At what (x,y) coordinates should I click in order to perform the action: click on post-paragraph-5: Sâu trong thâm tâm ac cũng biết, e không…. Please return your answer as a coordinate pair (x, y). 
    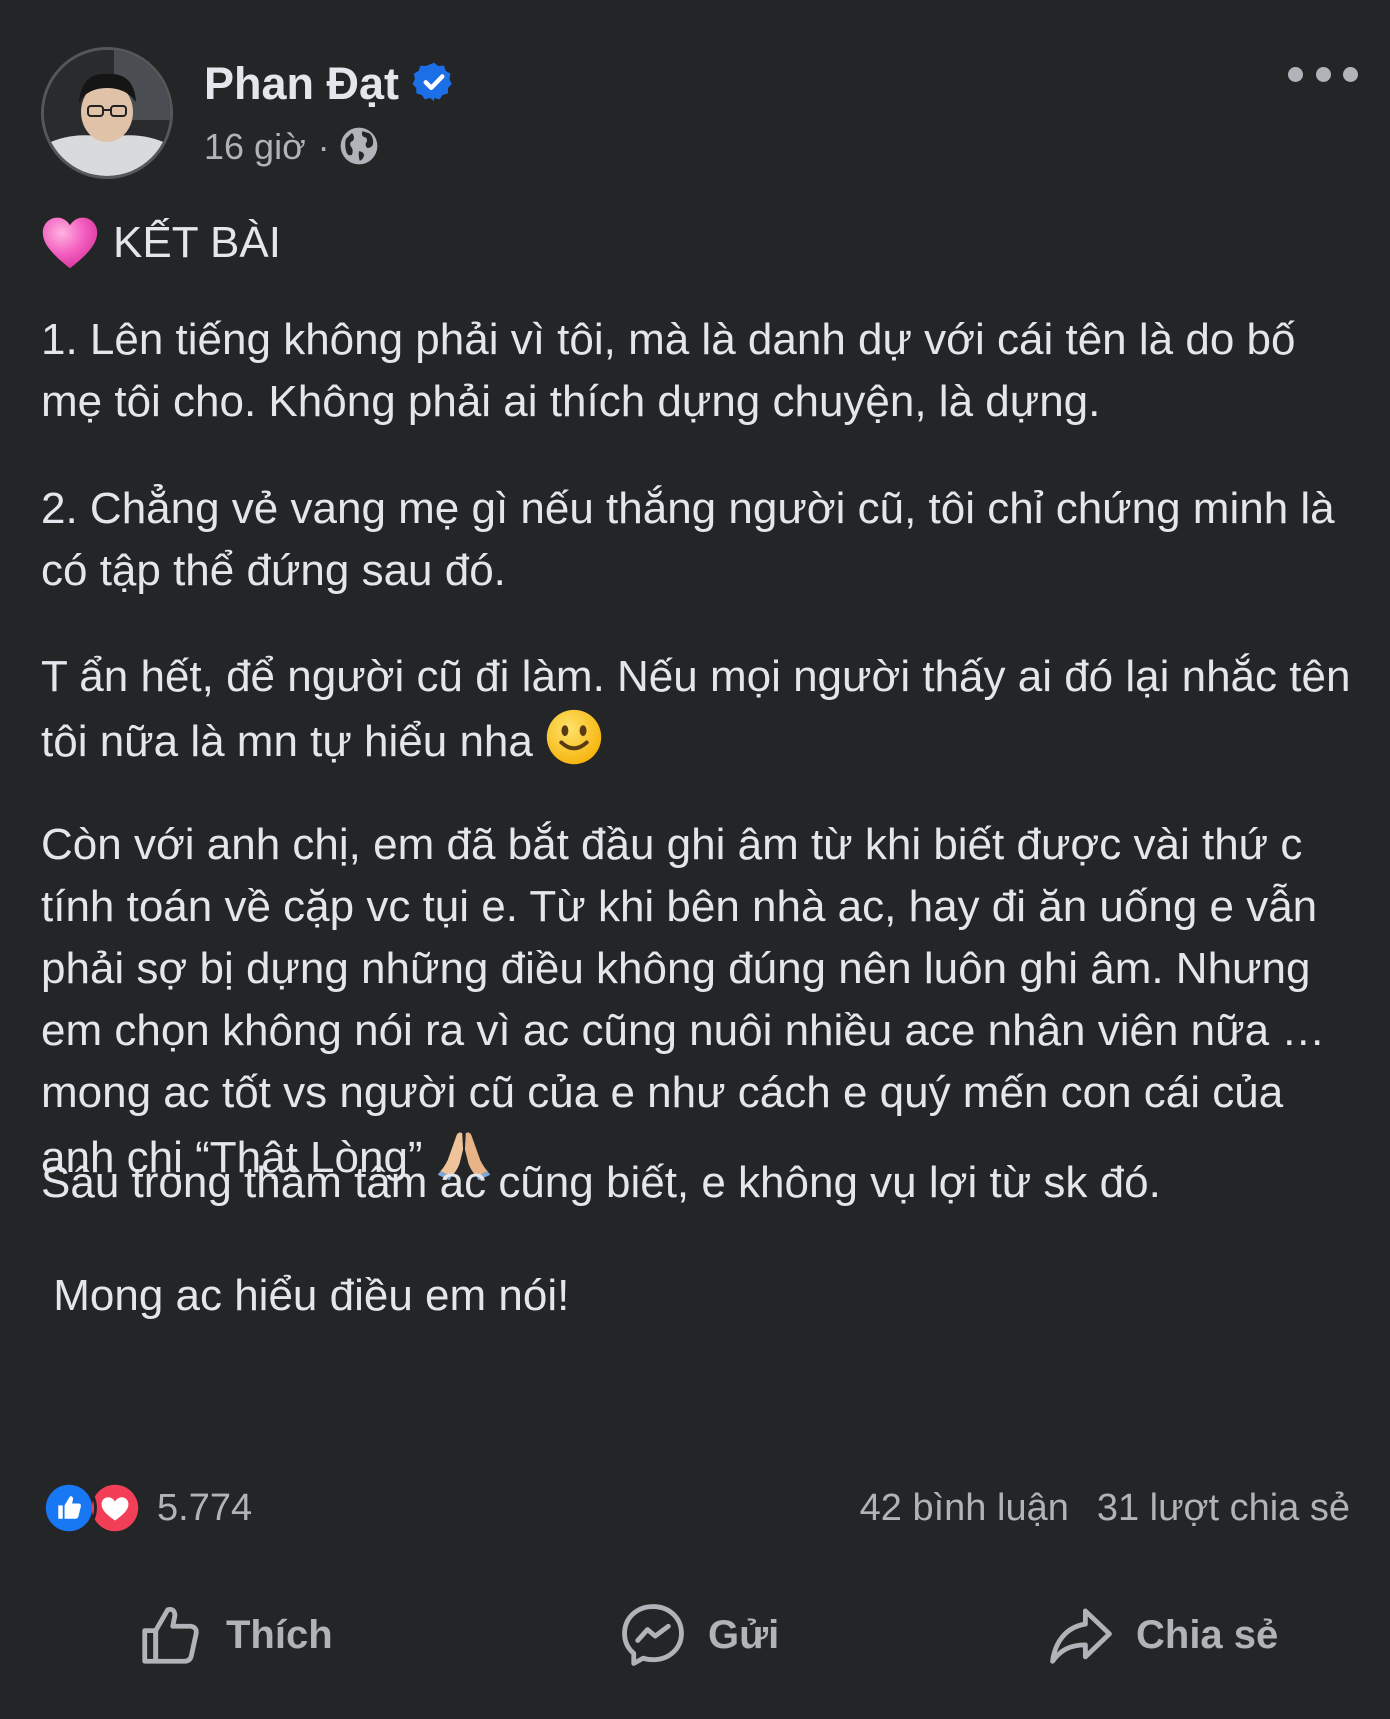
    Looking at the image, I should click on (601, 1182).